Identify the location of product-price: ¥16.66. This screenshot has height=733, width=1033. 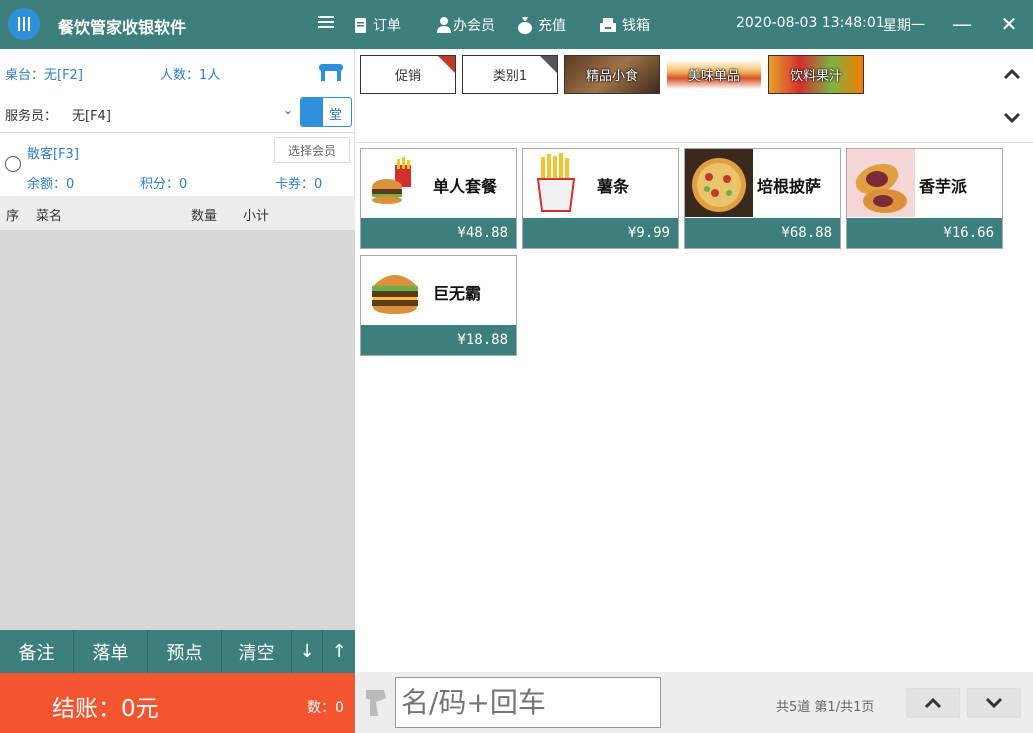
(924, 233).